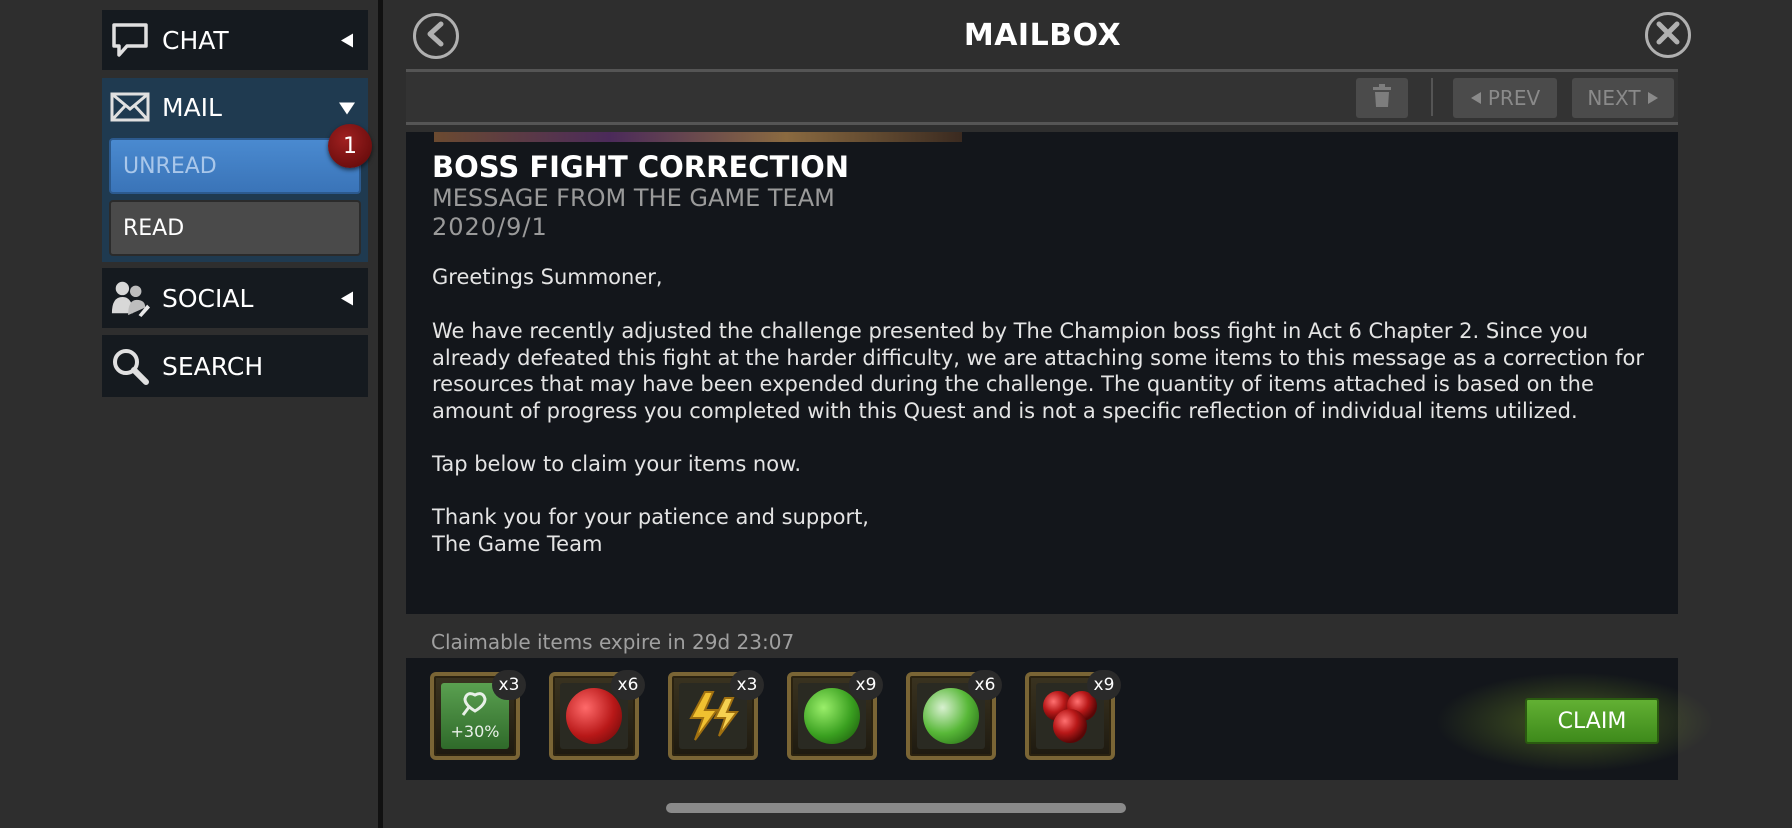  I want to click on prev-button-label: PREV, so click(1514, 98).